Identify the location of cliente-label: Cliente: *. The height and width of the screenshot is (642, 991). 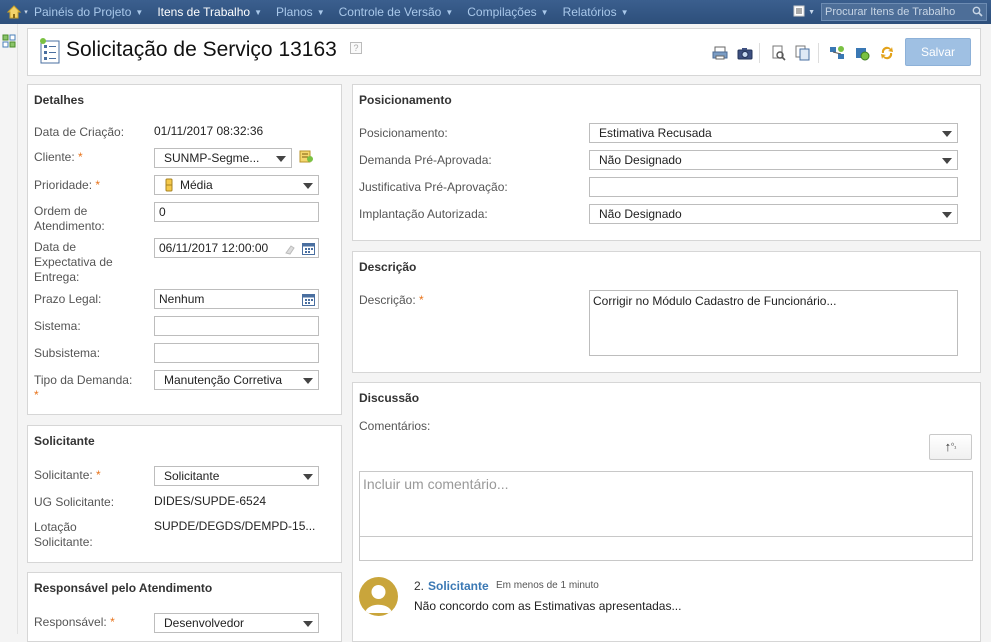
(58, 157).